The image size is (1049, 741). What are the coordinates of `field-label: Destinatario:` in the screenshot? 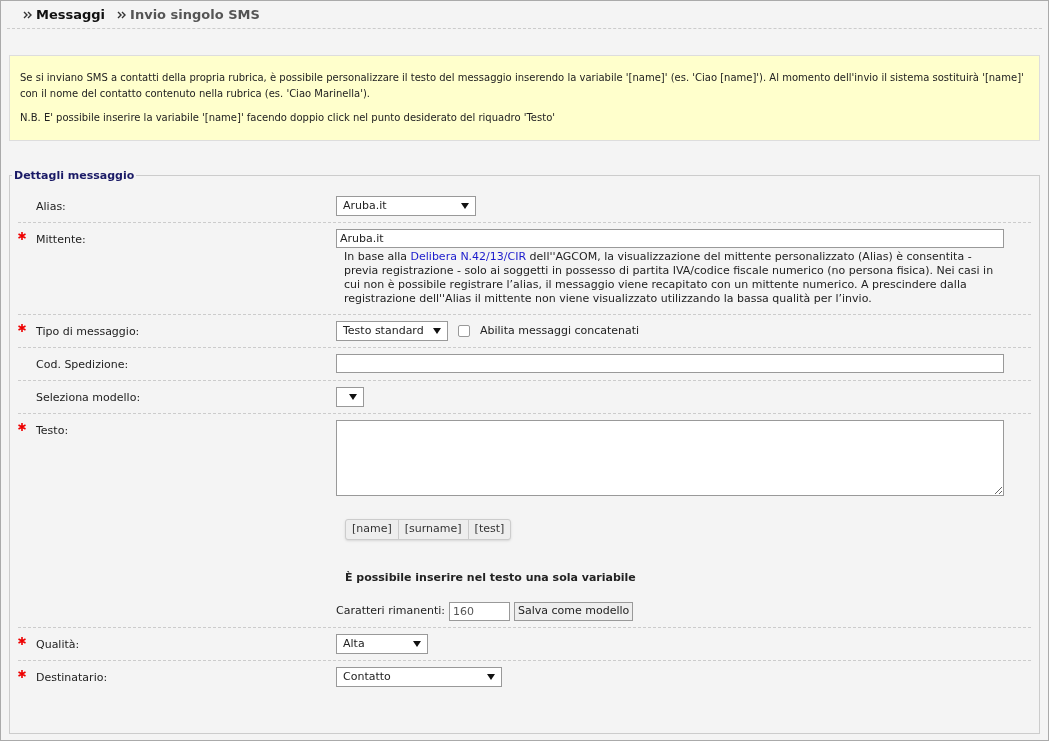 It's located at (72, 678).